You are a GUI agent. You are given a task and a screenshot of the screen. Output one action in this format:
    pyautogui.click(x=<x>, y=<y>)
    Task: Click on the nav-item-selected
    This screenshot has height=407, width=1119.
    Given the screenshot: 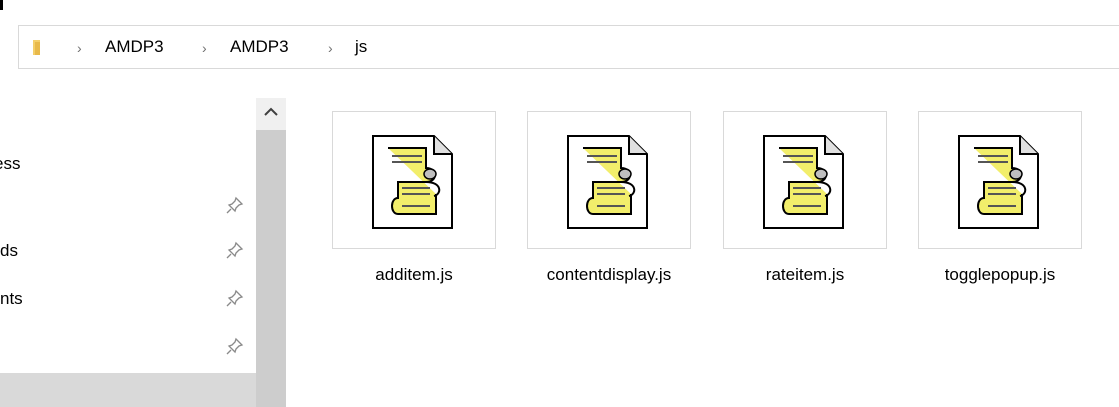 What is the action you would take?
    pyautogui.click(x=128, y=390)
    